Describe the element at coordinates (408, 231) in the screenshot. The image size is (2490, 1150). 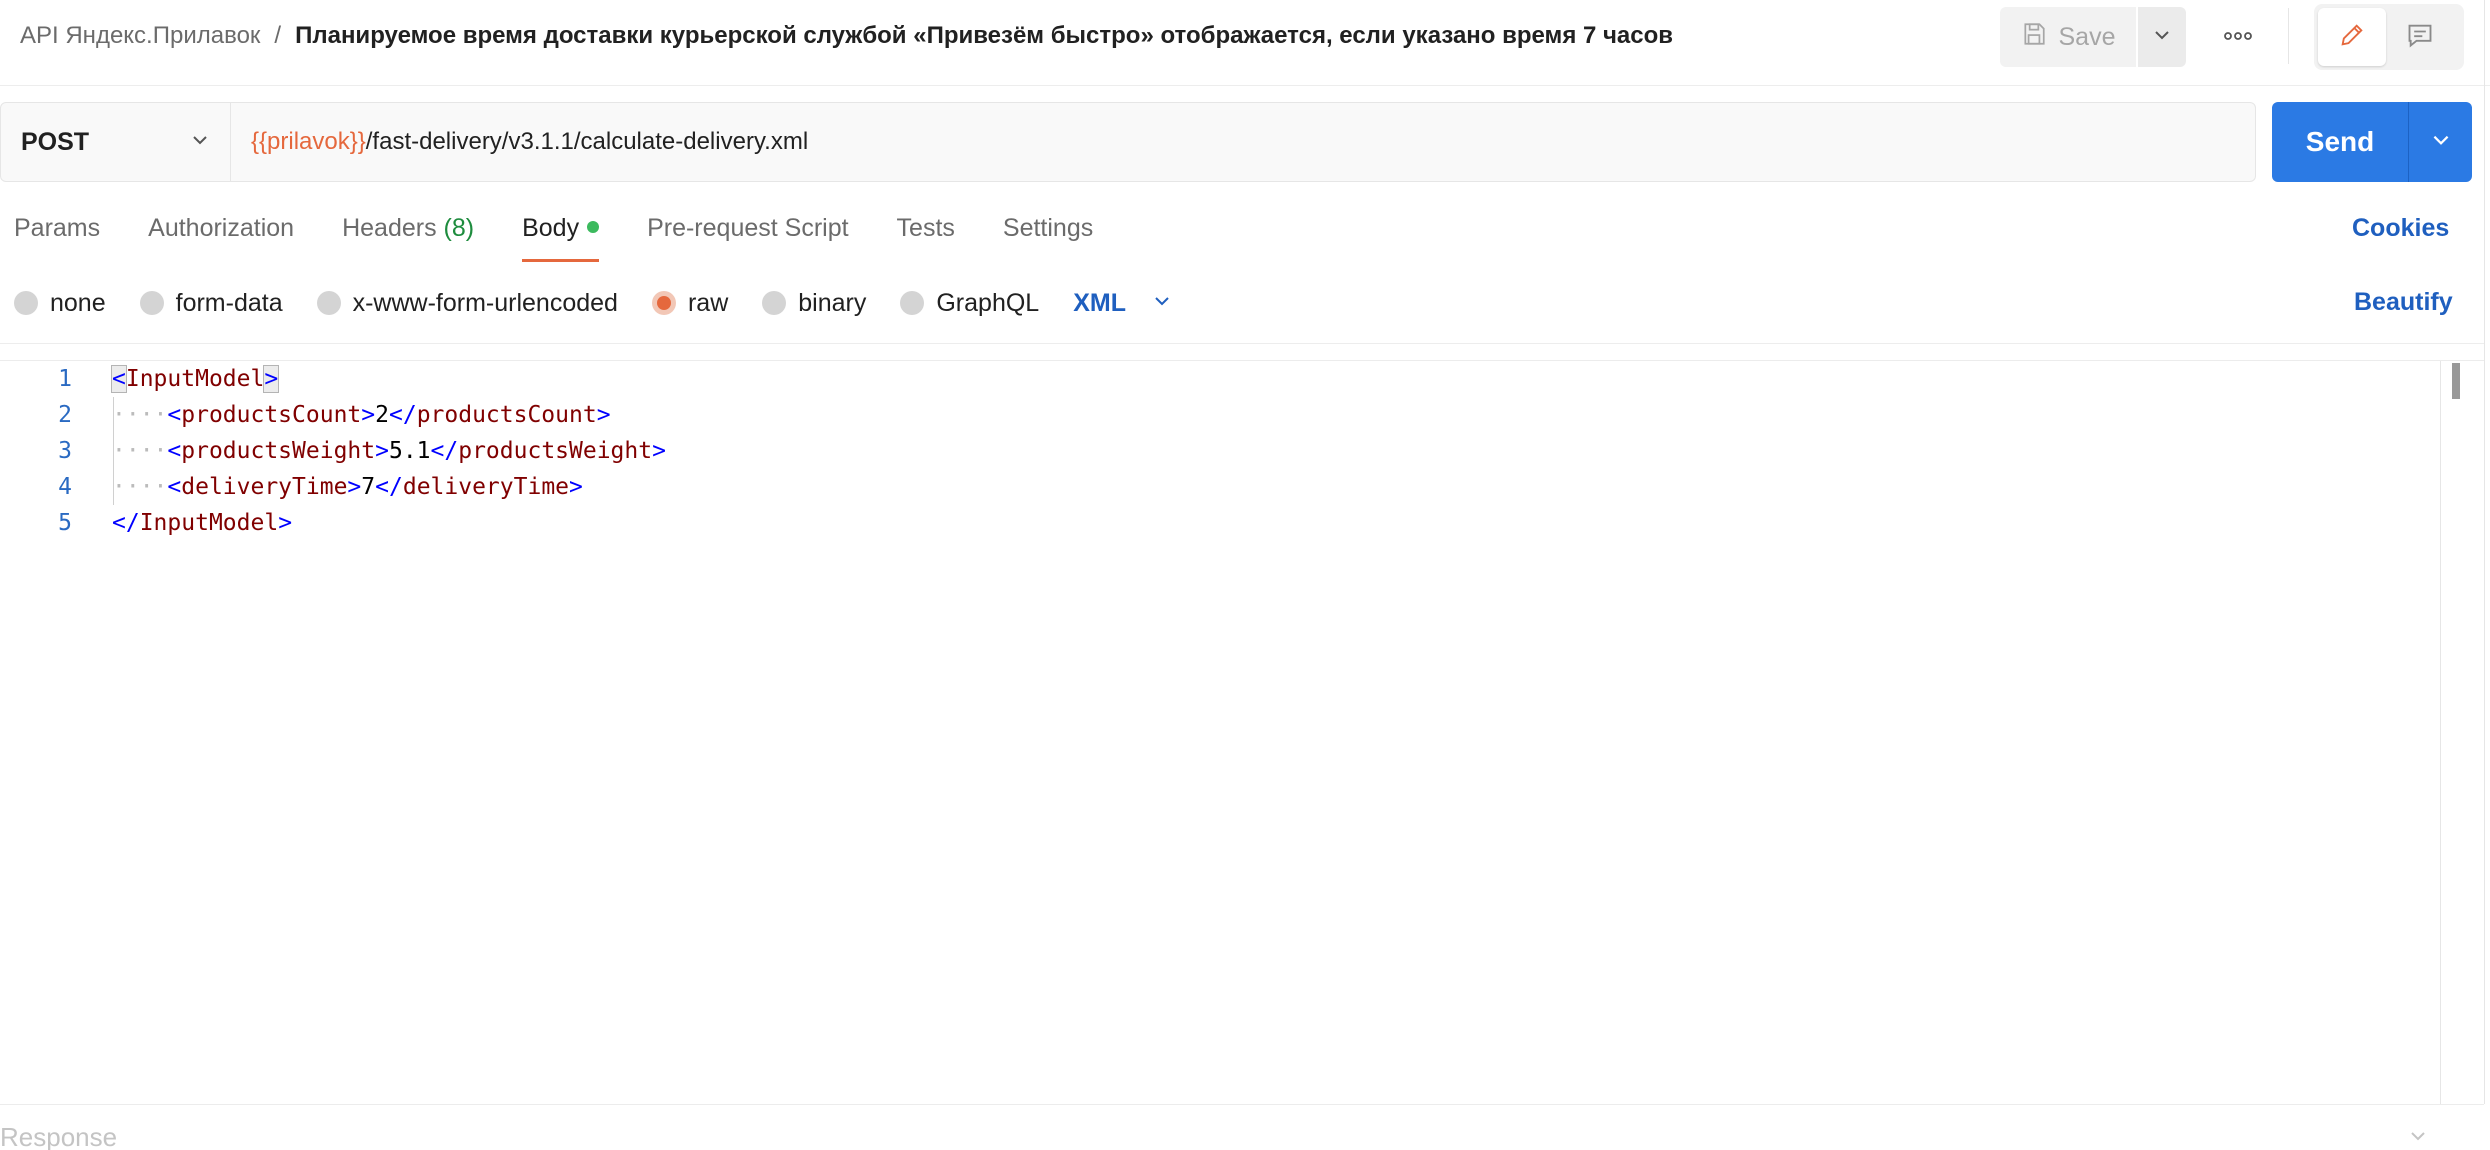
I see `tab-headers: Headers (8)` at that location.